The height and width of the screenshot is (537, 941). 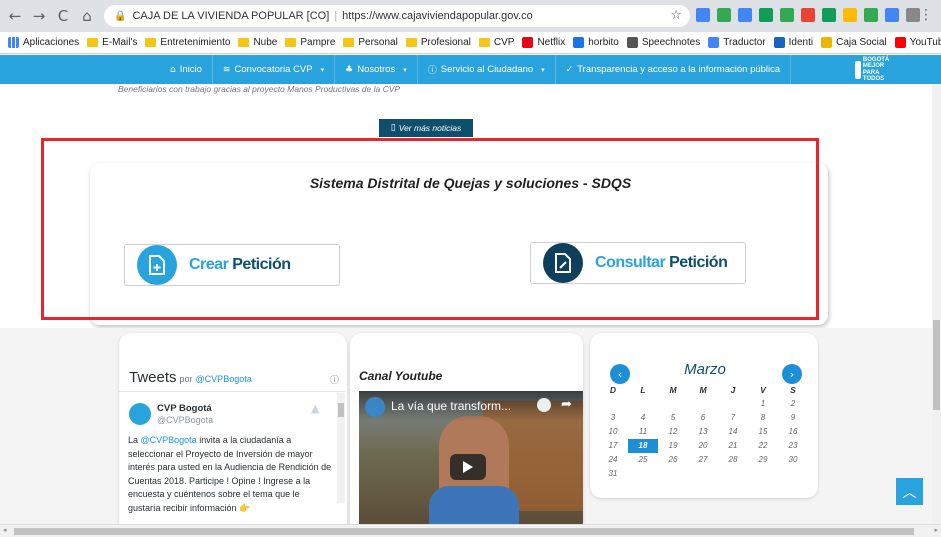 What do you see at coordinates (566, 404) in the screenshot?
I see `share-icon: ➦` at bounding box center [566, 404].